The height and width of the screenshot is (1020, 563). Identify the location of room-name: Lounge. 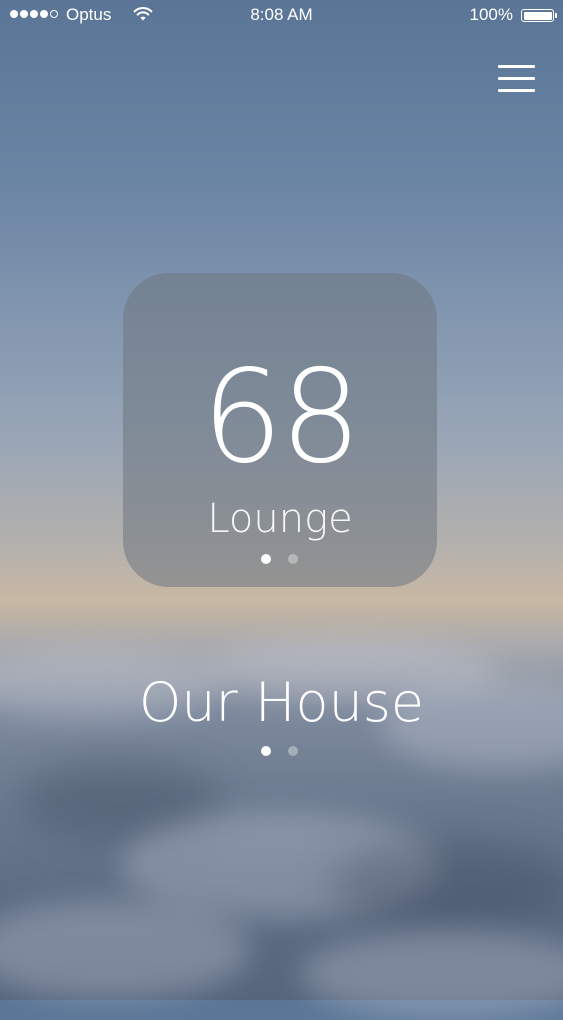
(280, 519).